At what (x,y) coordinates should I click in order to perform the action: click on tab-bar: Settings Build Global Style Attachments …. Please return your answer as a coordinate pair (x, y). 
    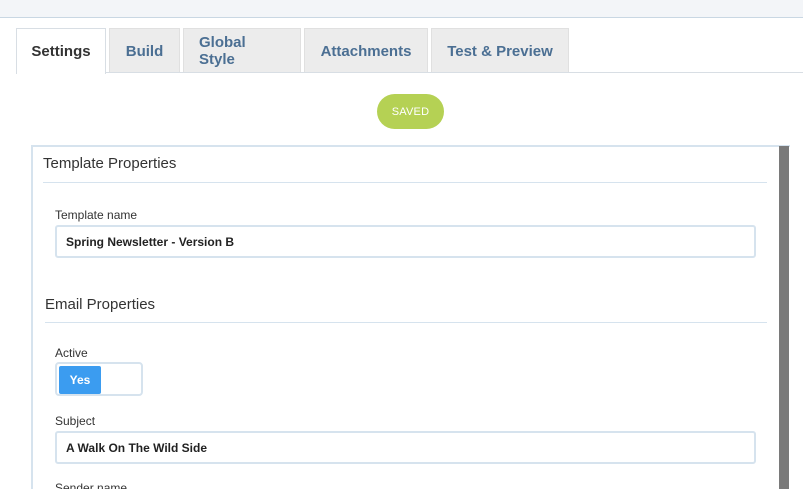
    Looking at the image, I should click on (292, 51).